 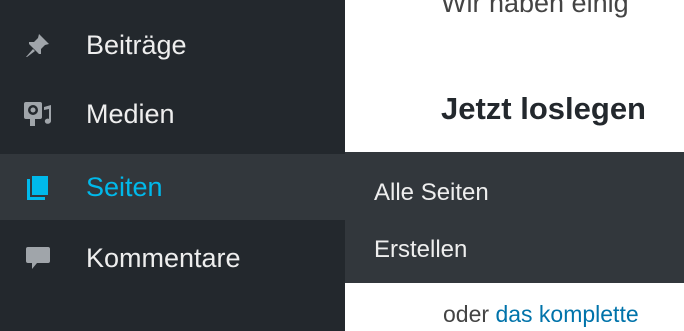 I want to click on submenu-pointer, so click(x=335, y=188).